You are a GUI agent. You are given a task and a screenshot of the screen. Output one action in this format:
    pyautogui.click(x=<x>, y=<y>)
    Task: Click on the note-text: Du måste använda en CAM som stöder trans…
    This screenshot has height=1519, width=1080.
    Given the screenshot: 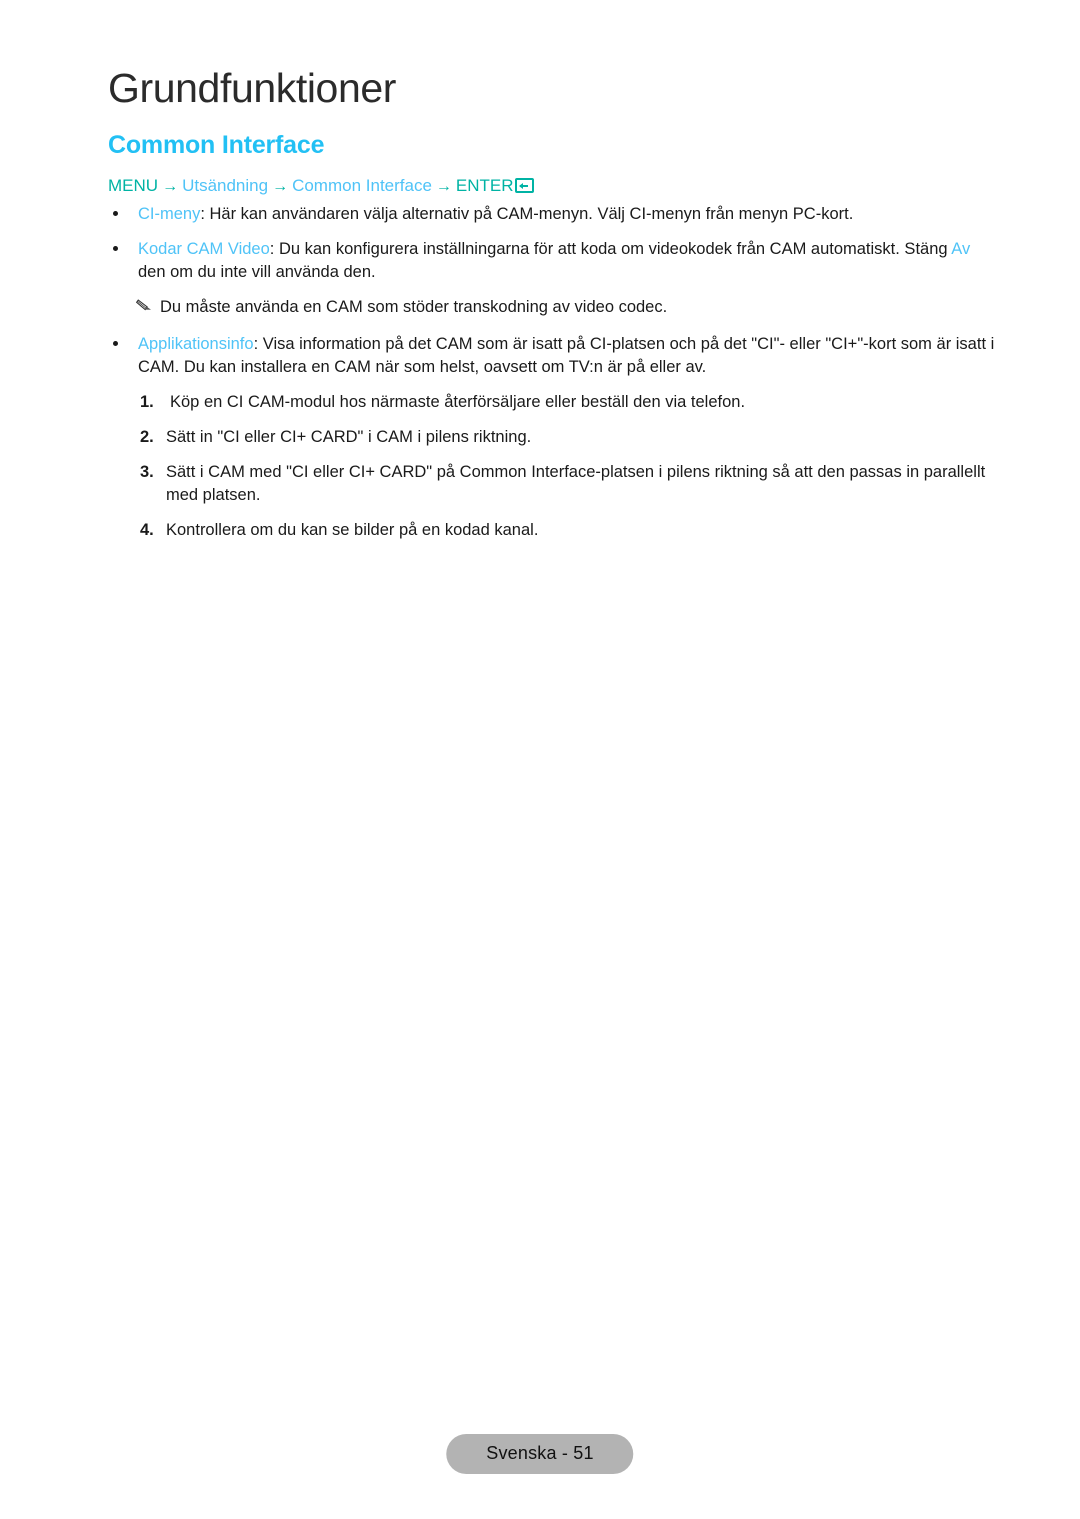 What is the action you would take?
    pyautogui.click(x=414, y=307)
    